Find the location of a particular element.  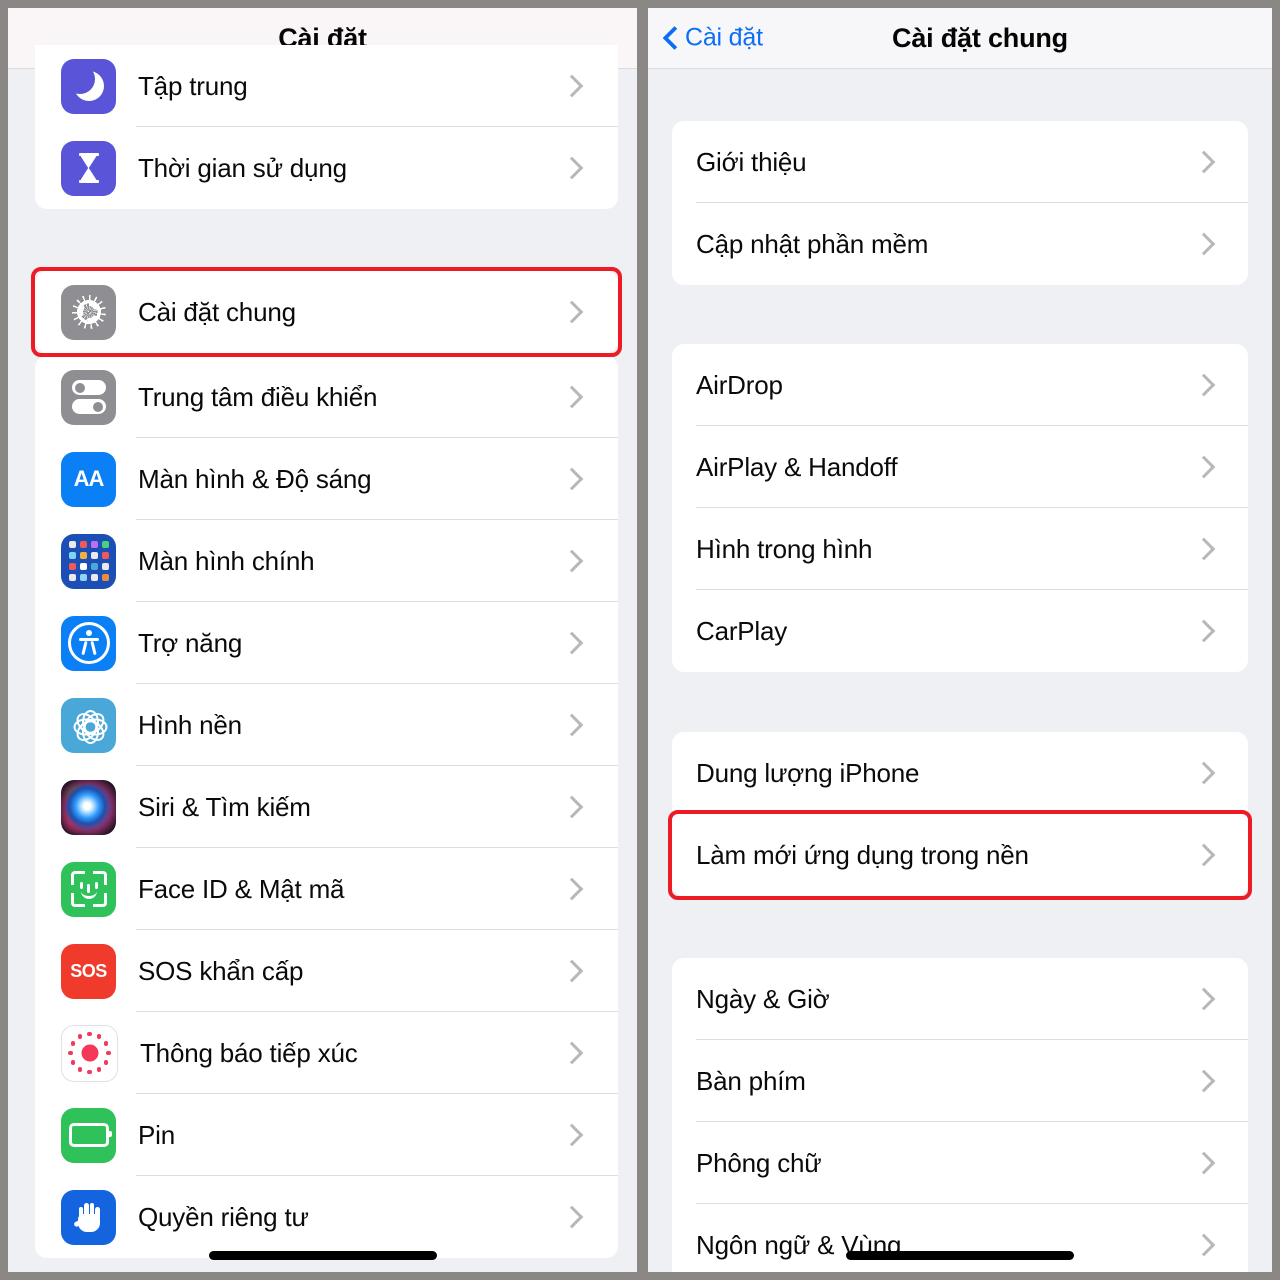

row-label: Quyền riêng tư is located at coordinates (223, 1216).